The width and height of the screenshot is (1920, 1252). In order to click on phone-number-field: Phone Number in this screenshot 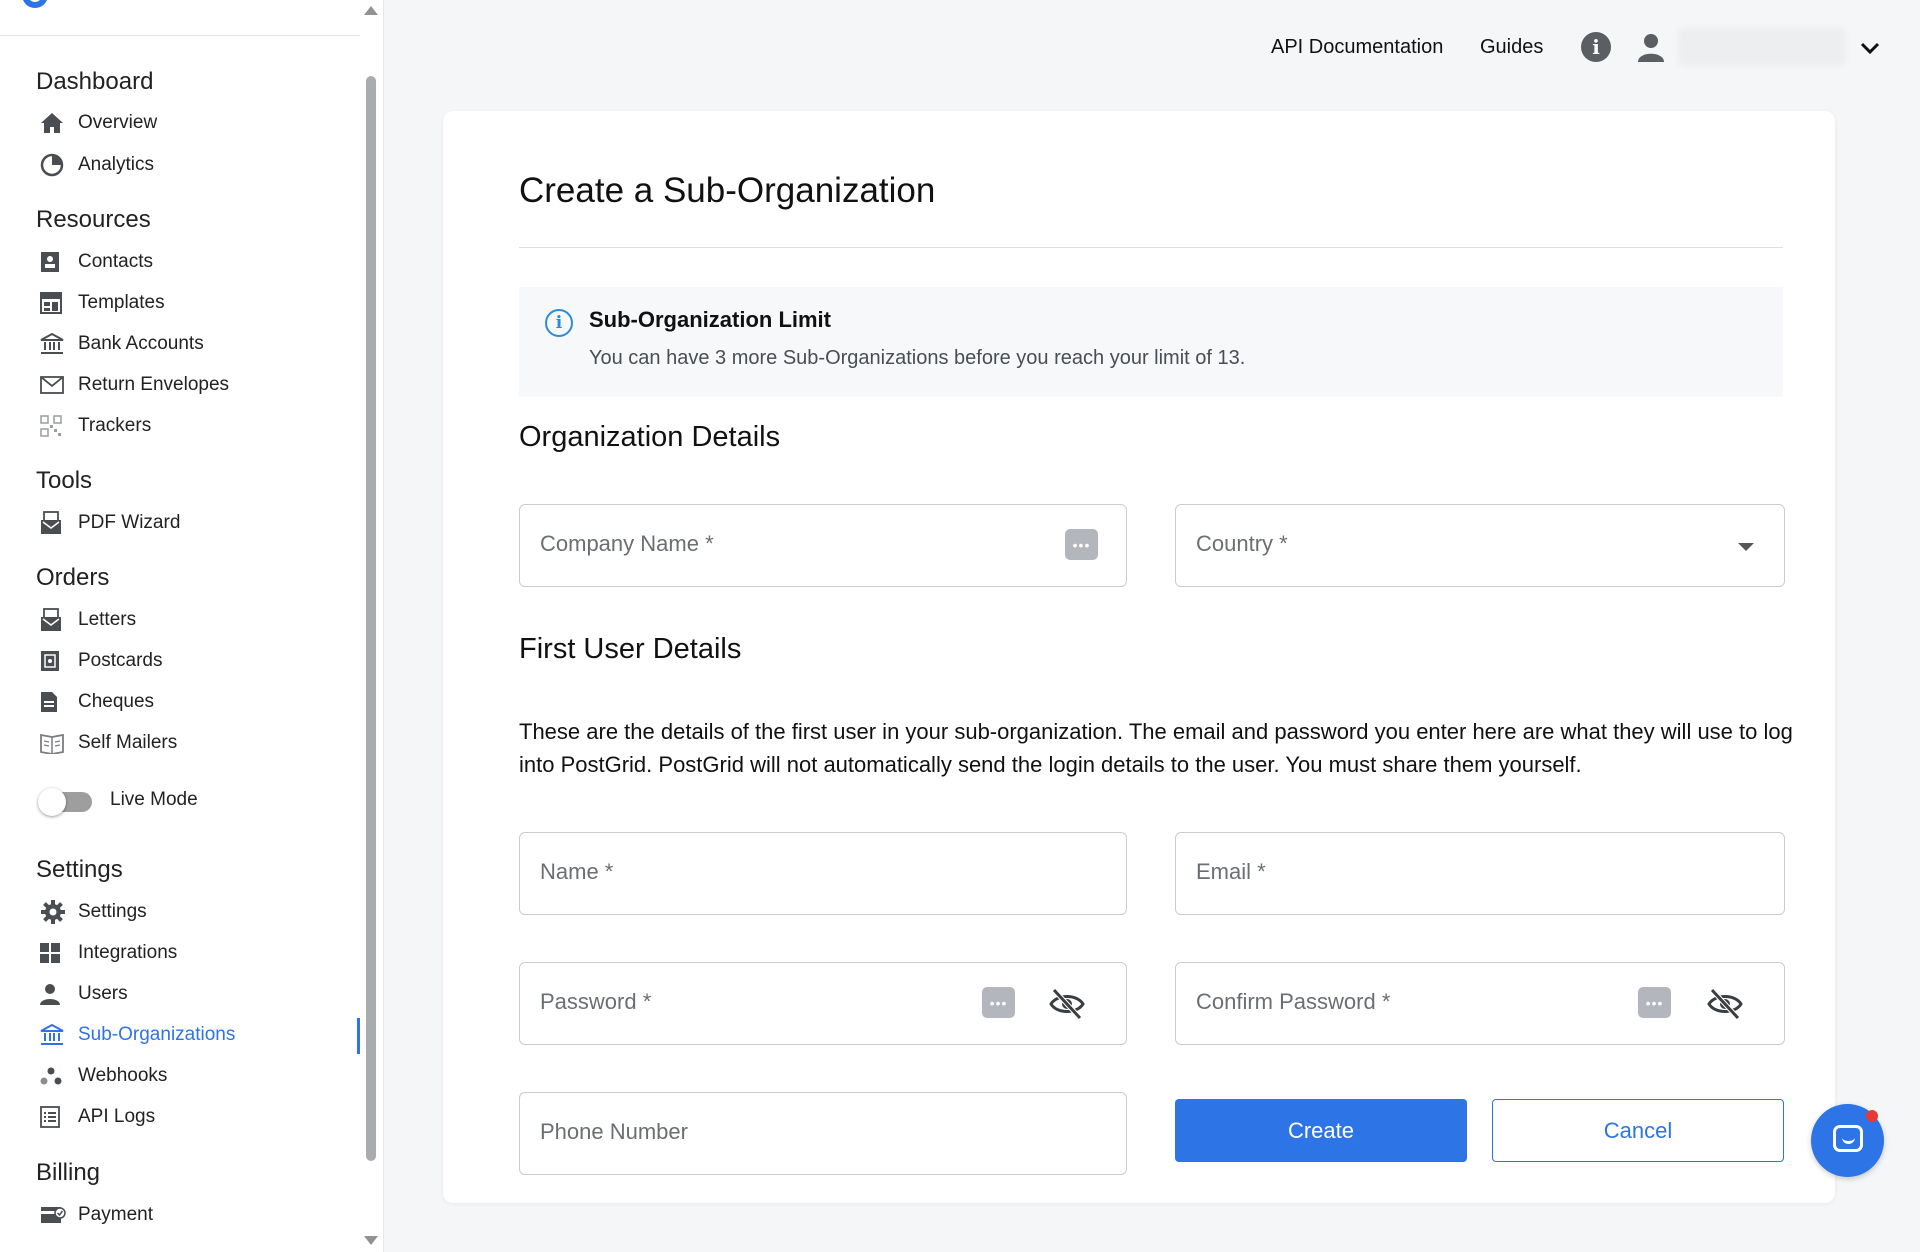, I will do `click(823, 1133)`.